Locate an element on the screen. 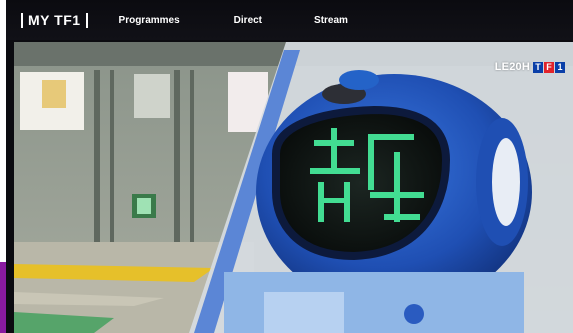 This screenshot has width=573, height=333. channel-logo: LE20H T F 1 is located at coordinates (530, 67).